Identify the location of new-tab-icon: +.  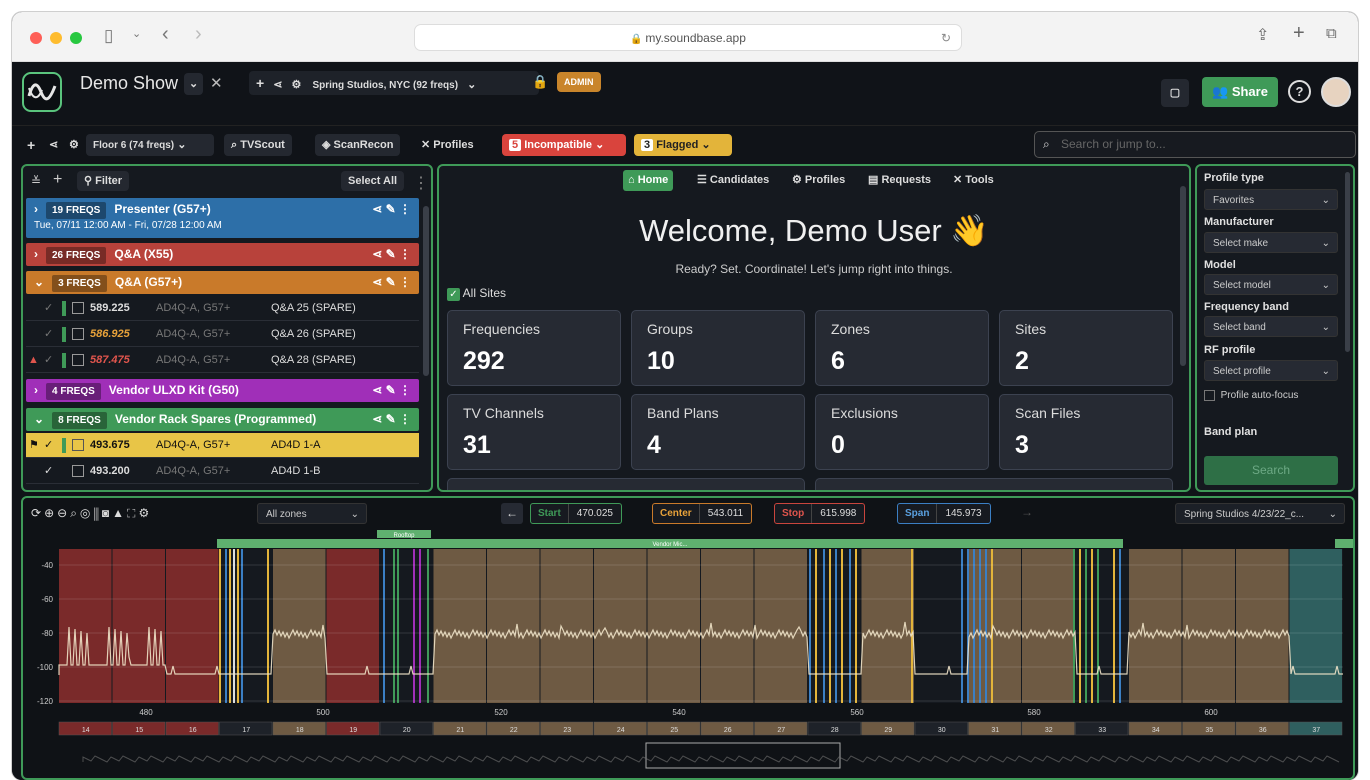
(1299, 33).